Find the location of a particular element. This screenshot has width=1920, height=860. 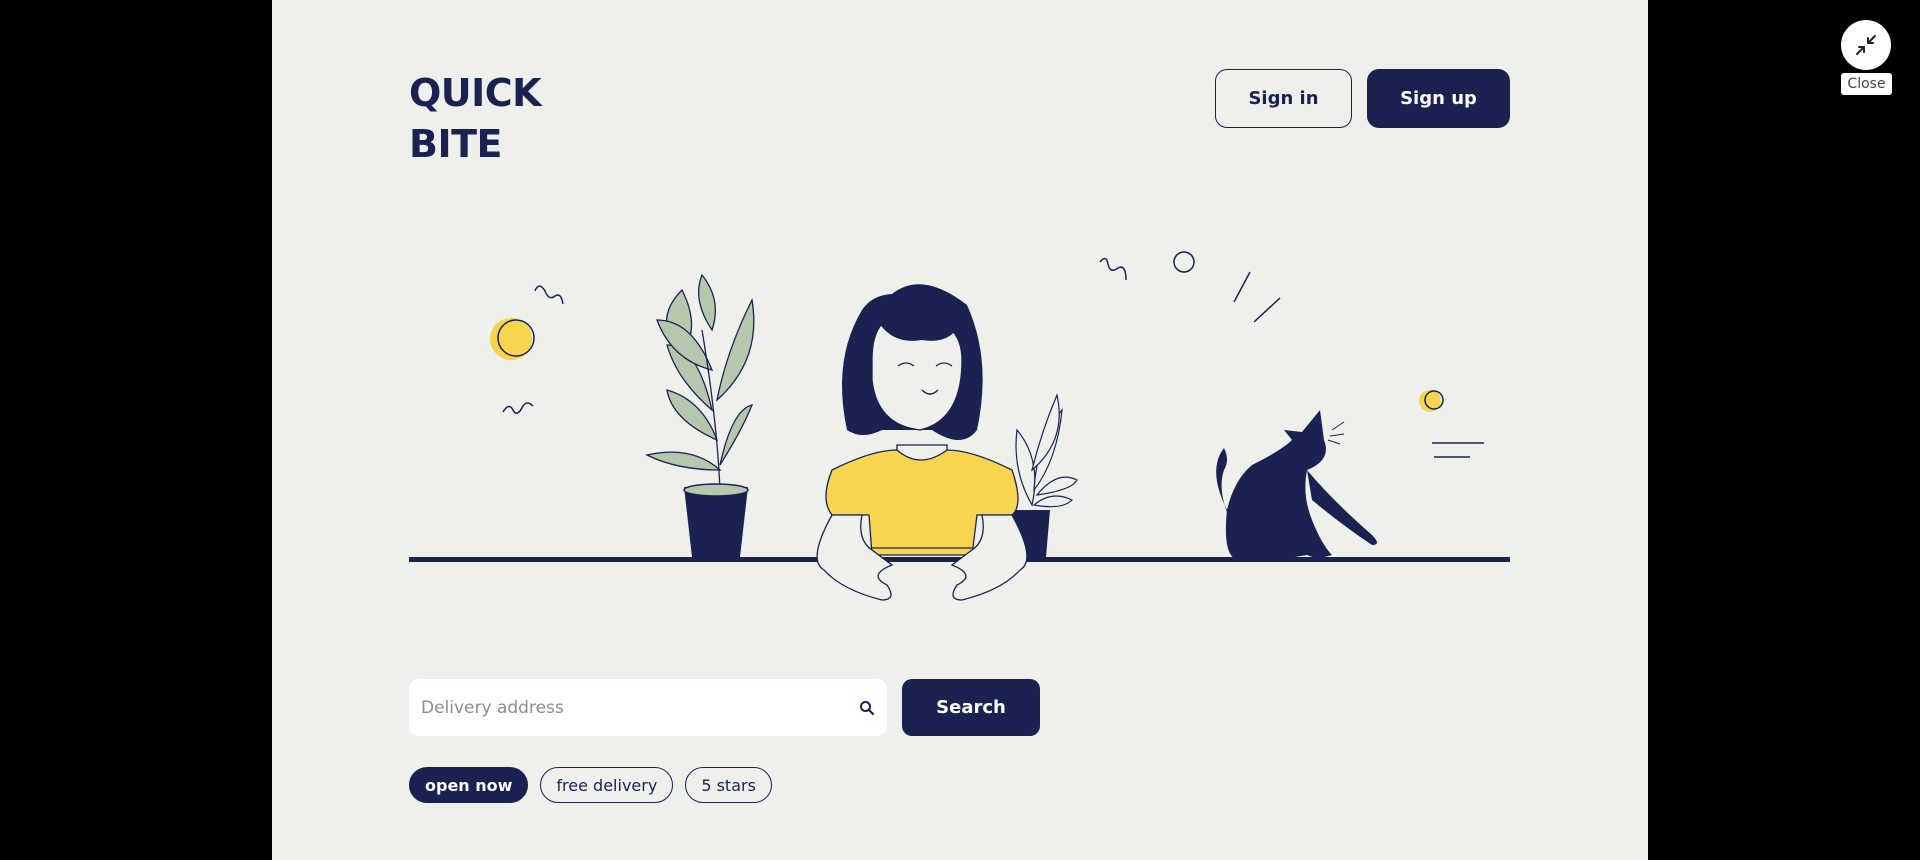

sign-in-button: Sign in is located at coordinates (1283, 98).